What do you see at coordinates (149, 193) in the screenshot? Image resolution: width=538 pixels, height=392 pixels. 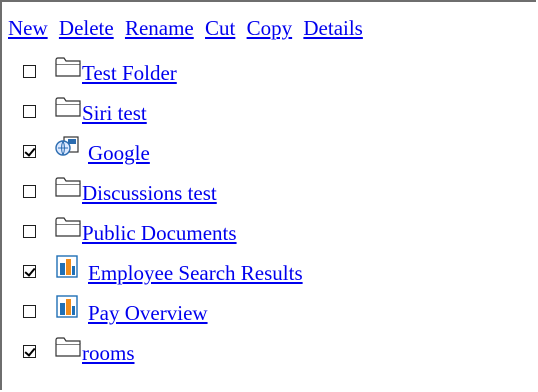 I see `item-link: Discussions test` at bounding box center [149, 193].